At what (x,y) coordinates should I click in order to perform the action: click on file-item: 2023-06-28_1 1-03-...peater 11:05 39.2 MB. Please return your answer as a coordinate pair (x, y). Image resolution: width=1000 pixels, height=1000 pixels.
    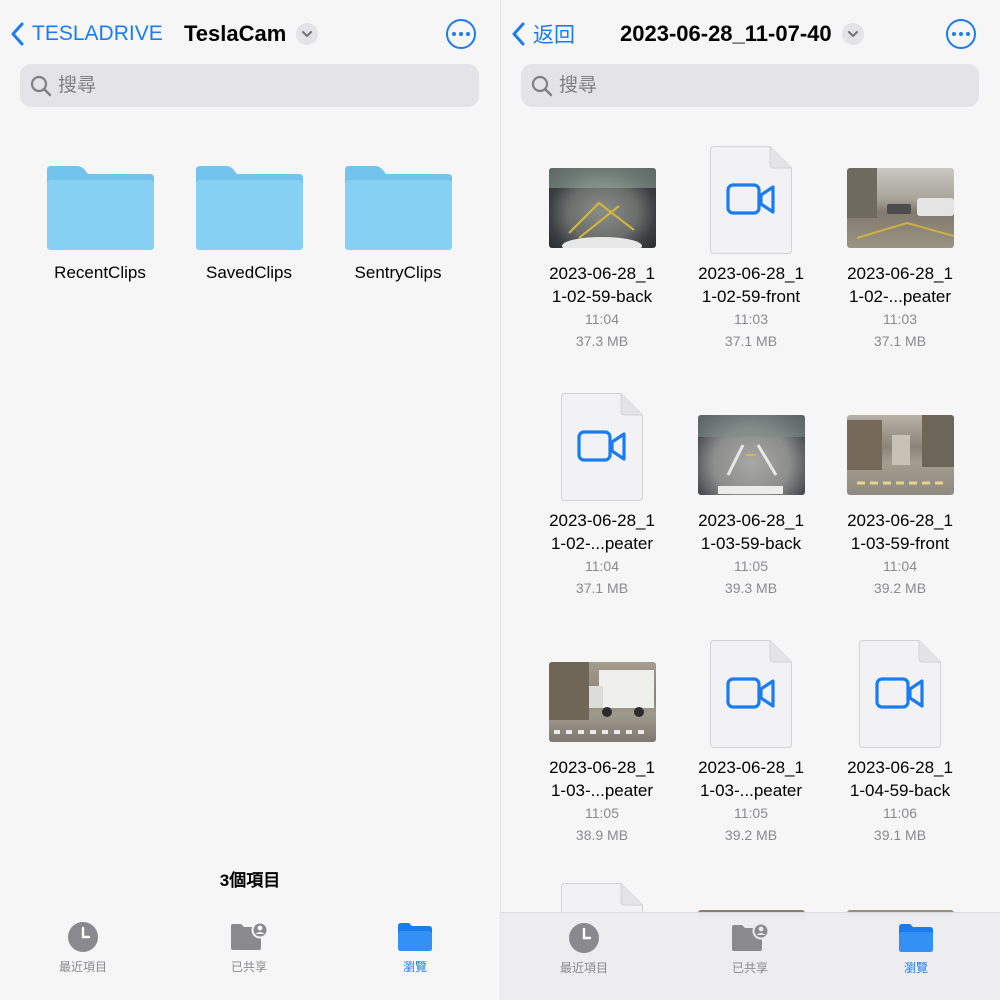
    Looking at the image, I should click on (751, 741).